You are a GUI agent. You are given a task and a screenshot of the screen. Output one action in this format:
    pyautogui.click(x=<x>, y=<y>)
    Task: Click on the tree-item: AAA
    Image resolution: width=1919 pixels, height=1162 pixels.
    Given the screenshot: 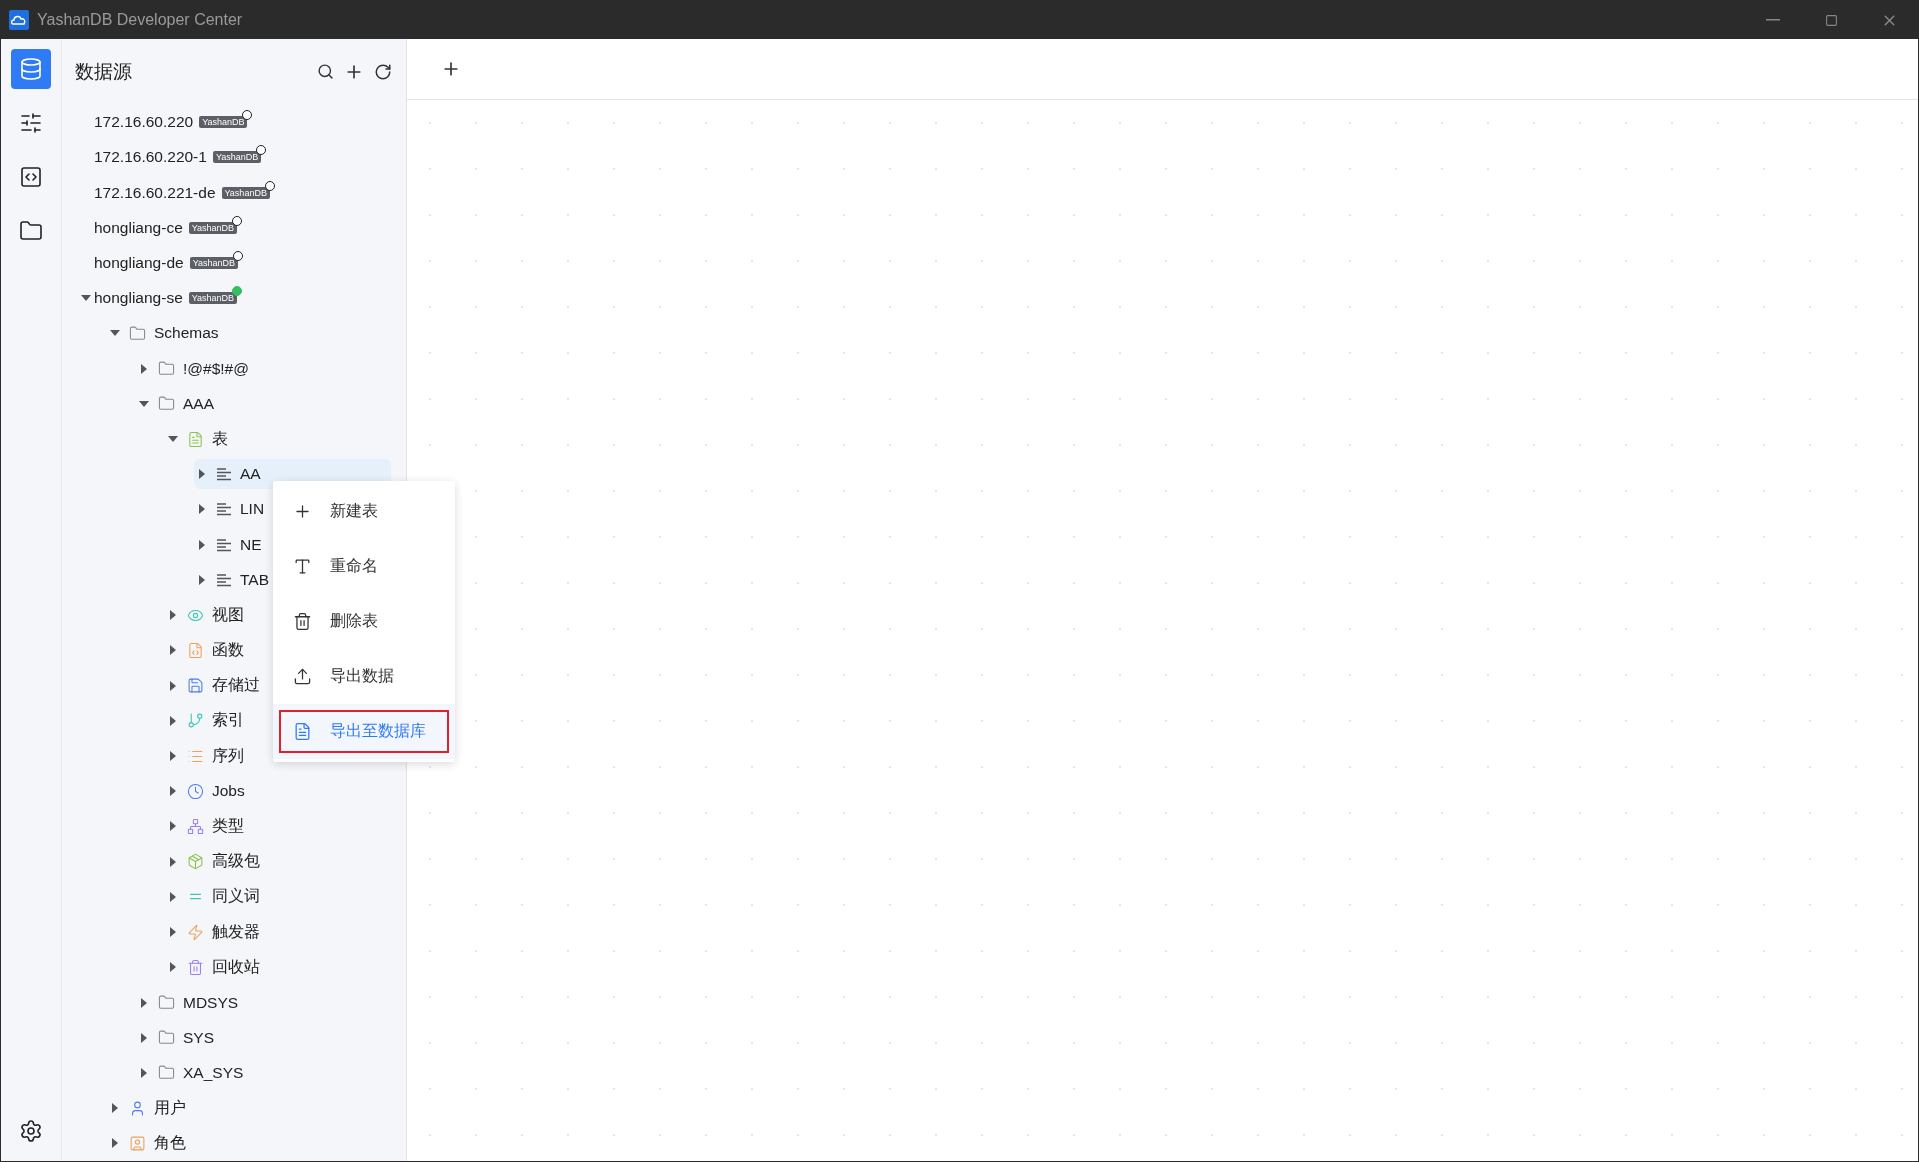 What is the action you would take?
    pyautogui.click(x=198, y=403)
    